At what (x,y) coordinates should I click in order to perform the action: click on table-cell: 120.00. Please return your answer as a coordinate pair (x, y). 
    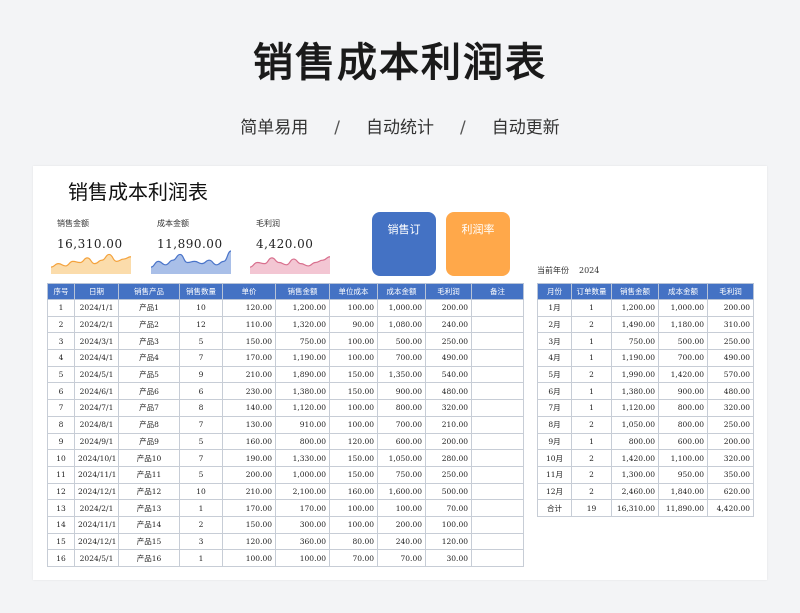
    Looking at the image, I should click on (448, 541).